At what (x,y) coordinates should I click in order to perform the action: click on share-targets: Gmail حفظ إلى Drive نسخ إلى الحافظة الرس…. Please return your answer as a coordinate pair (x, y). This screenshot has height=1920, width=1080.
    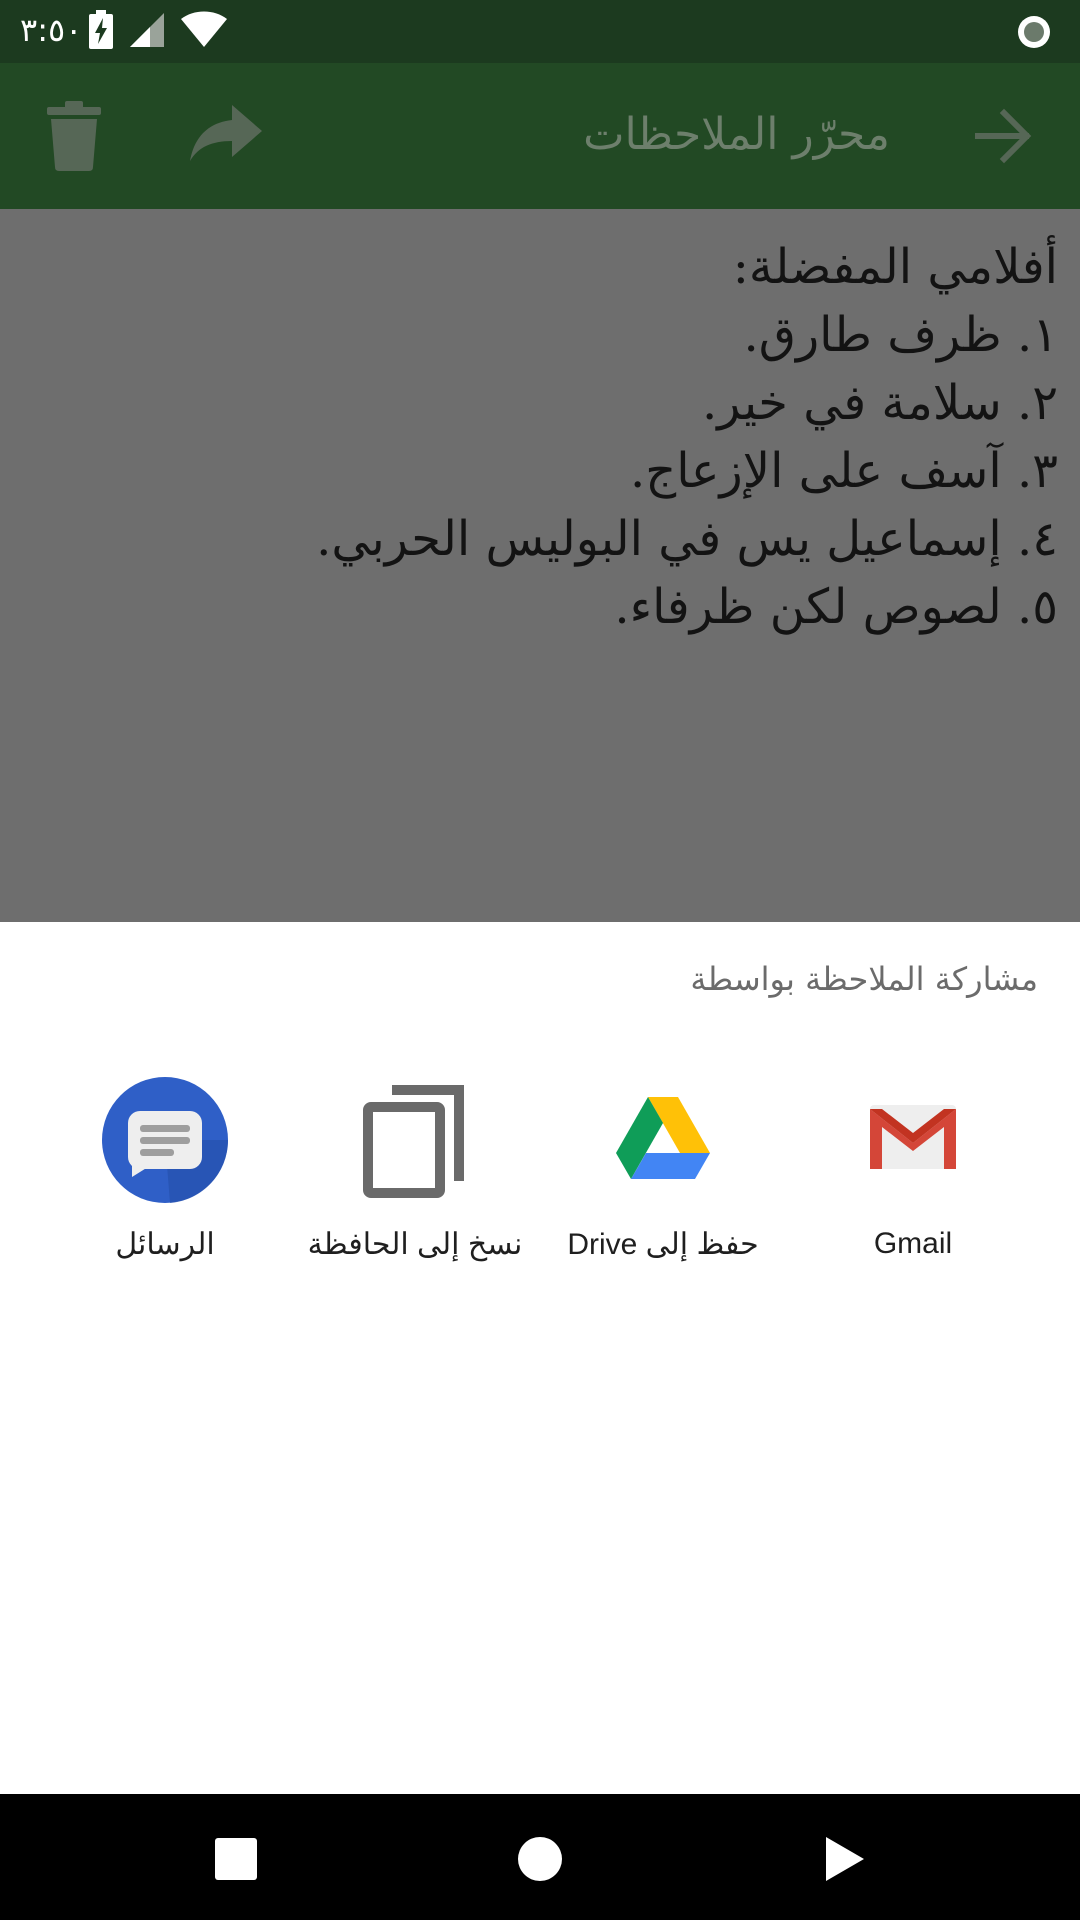
    Looking at the image, I should click on (540, 1187).